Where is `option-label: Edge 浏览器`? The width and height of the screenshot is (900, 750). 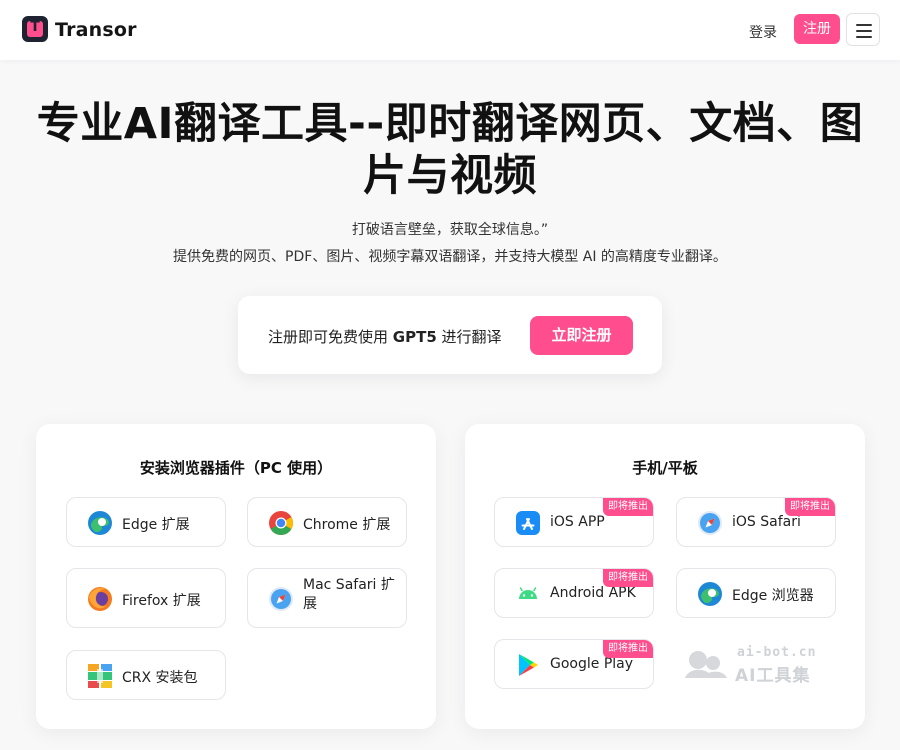 option-label: Edge 浏览器 is located at coordinates (773, 596).